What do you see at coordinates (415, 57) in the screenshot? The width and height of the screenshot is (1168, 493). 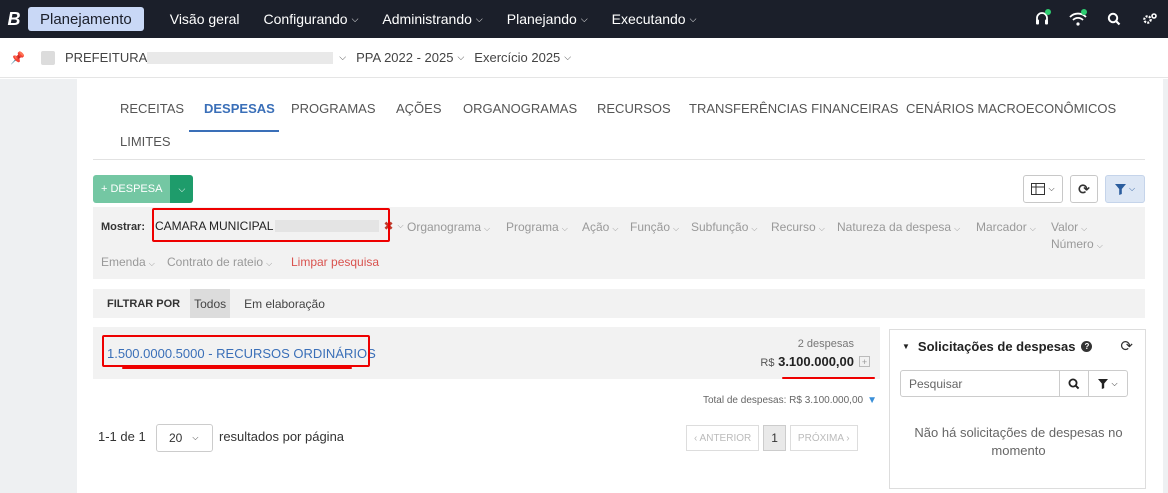 I see `ppa-selector: PPA 2022 - 2025 ⌵` at bounding box center [415, 57].